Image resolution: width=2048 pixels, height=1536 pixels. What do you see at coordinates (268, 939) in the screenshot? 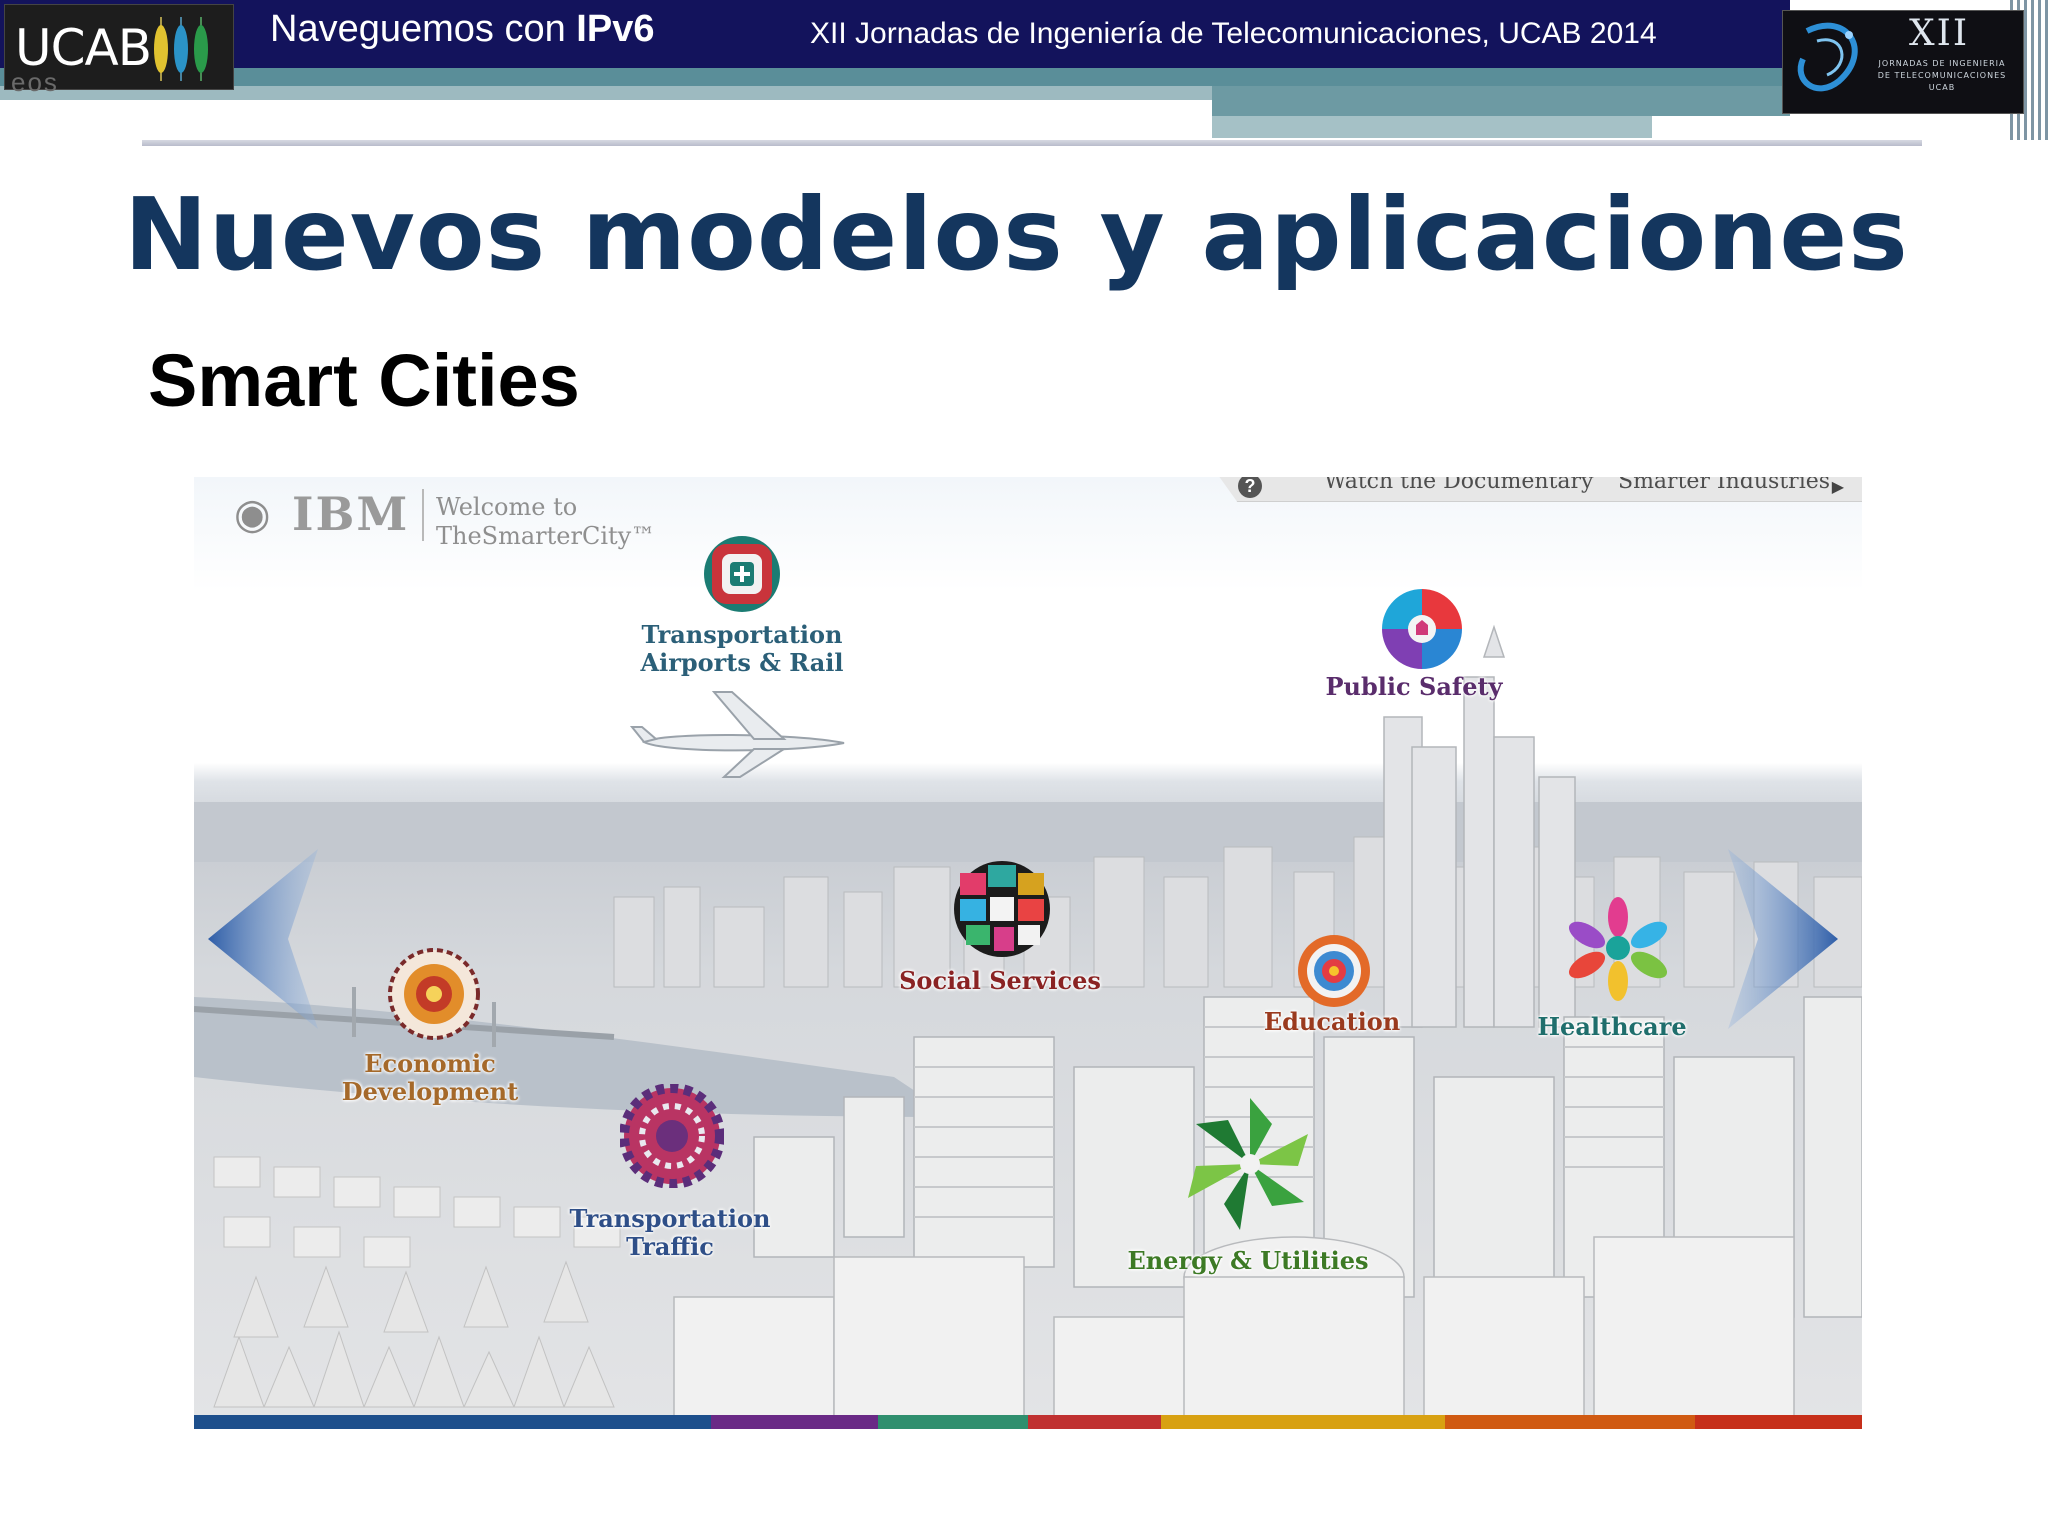
I see `previous-arrow-icon` at bounding box center [268, 939].